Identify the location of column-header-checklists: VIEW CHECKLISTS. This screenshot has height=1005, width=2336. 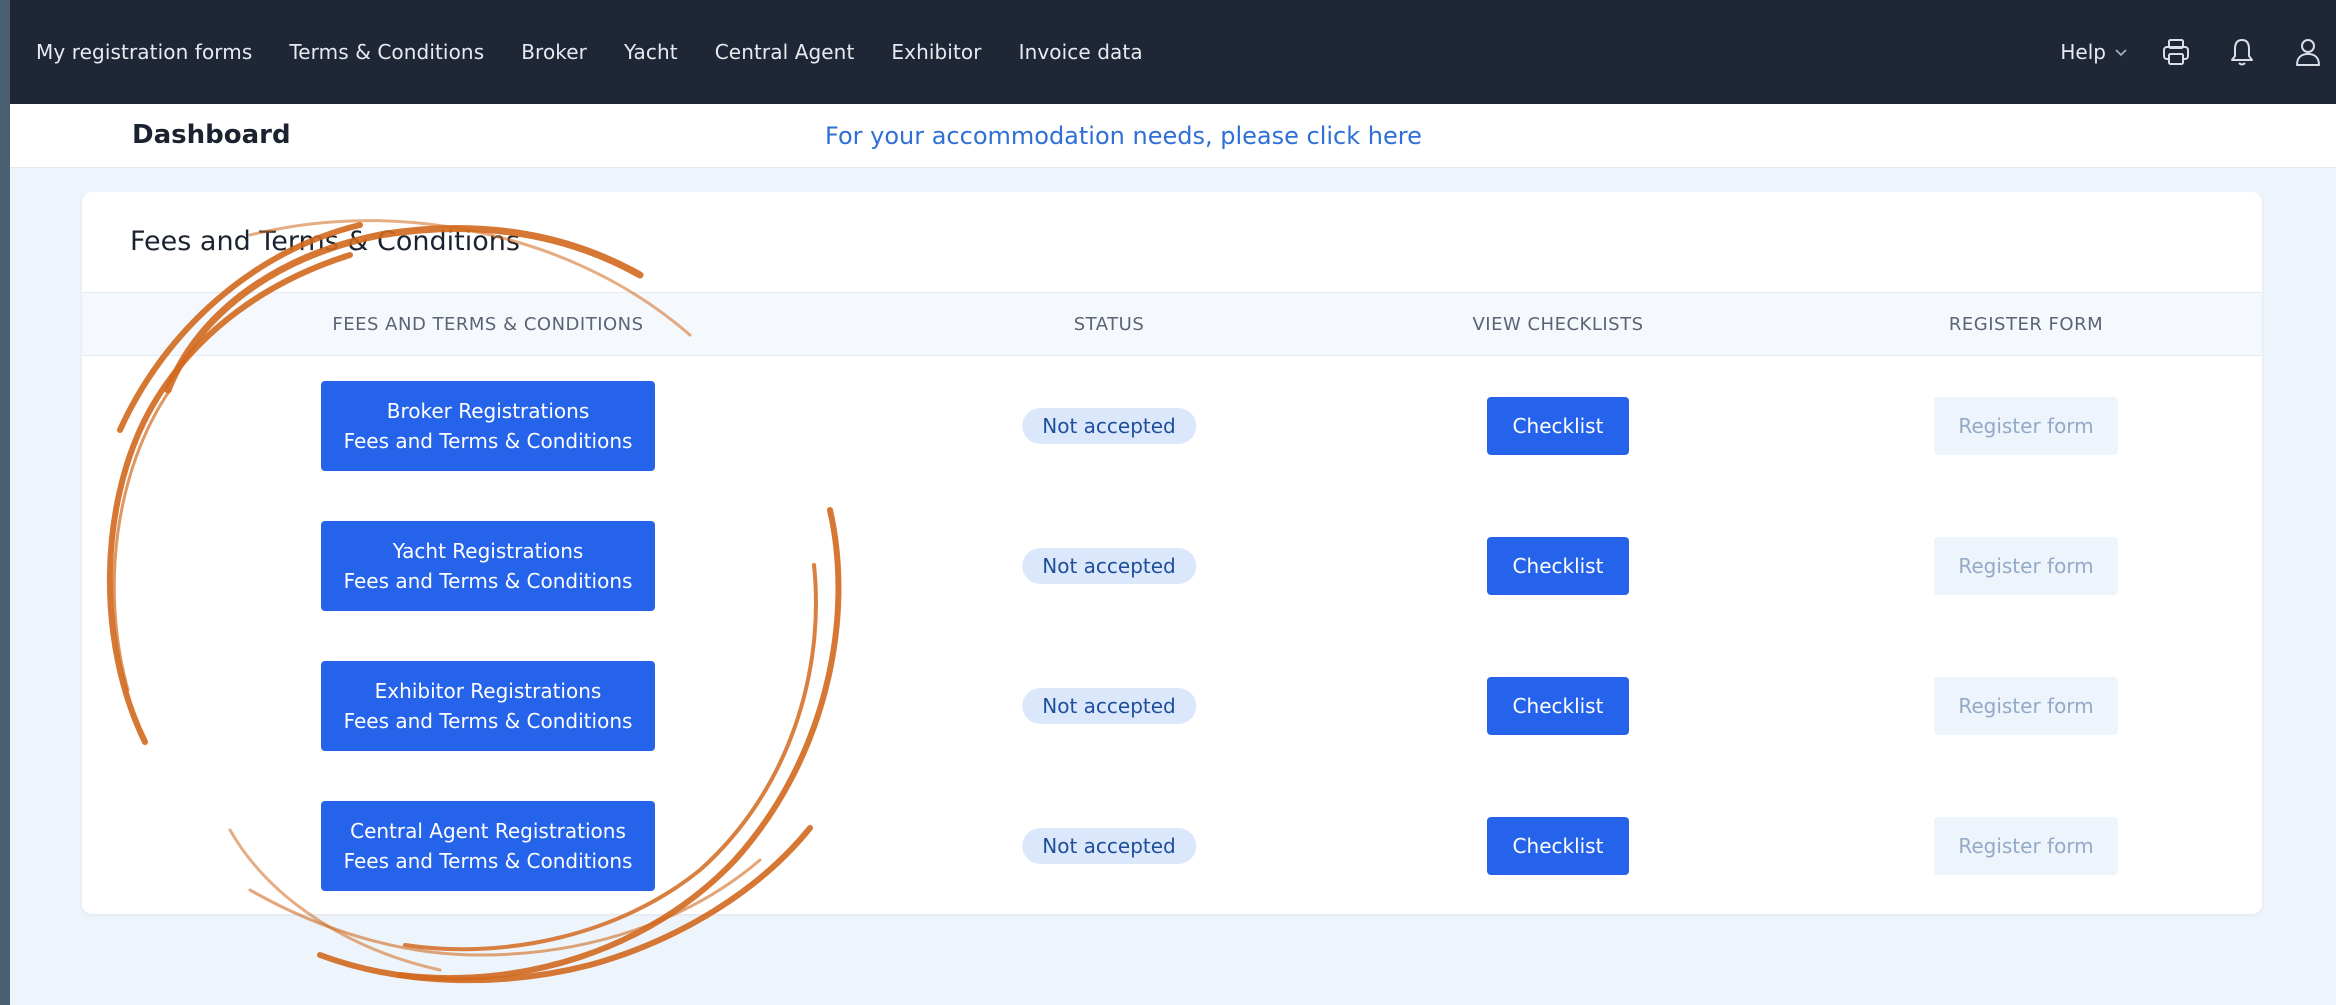
(1558, 324).